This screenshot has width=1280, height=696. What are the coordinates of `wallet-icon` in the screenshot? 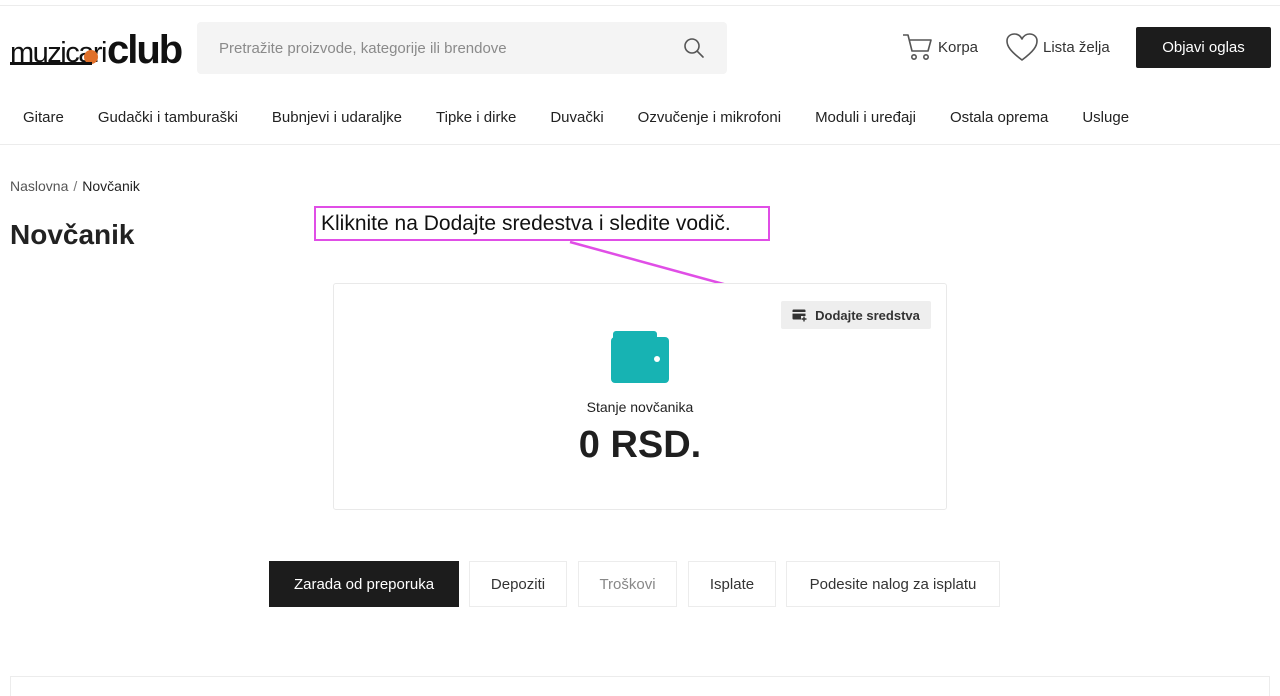 It's located at (640, 357).